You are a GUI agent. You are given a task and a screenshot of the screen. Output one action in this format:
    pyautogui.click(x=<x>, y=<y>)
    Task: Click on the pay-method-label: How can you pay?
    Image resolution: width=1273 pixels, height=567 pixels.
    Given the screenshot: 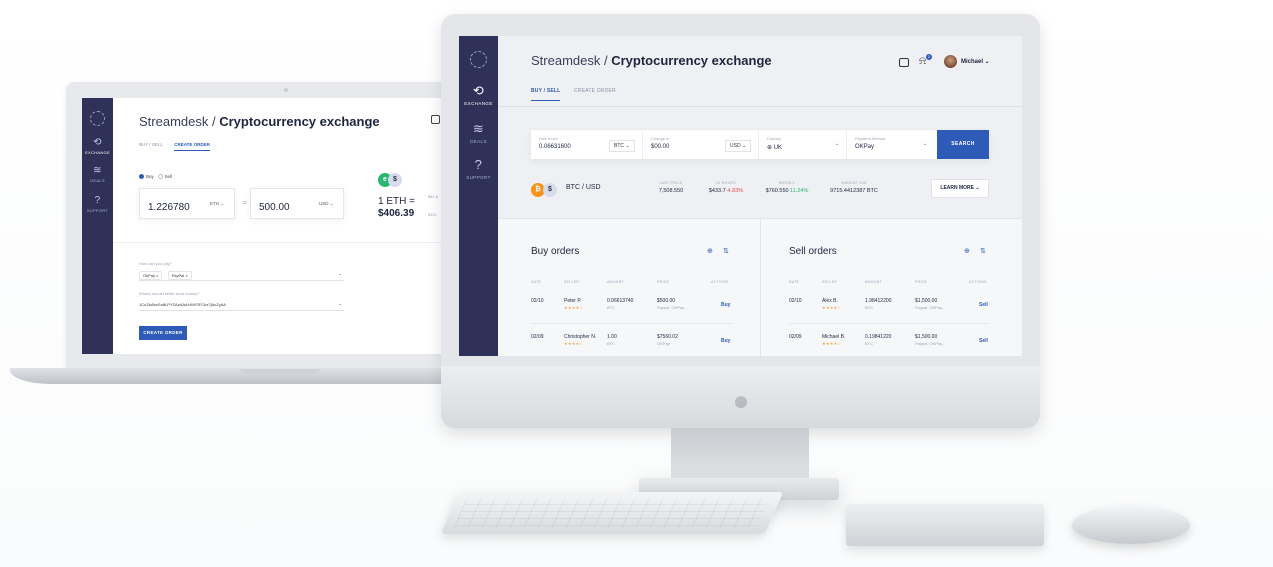 What is the action you would take?
    pyautogui.click(x=155, y=263)
    